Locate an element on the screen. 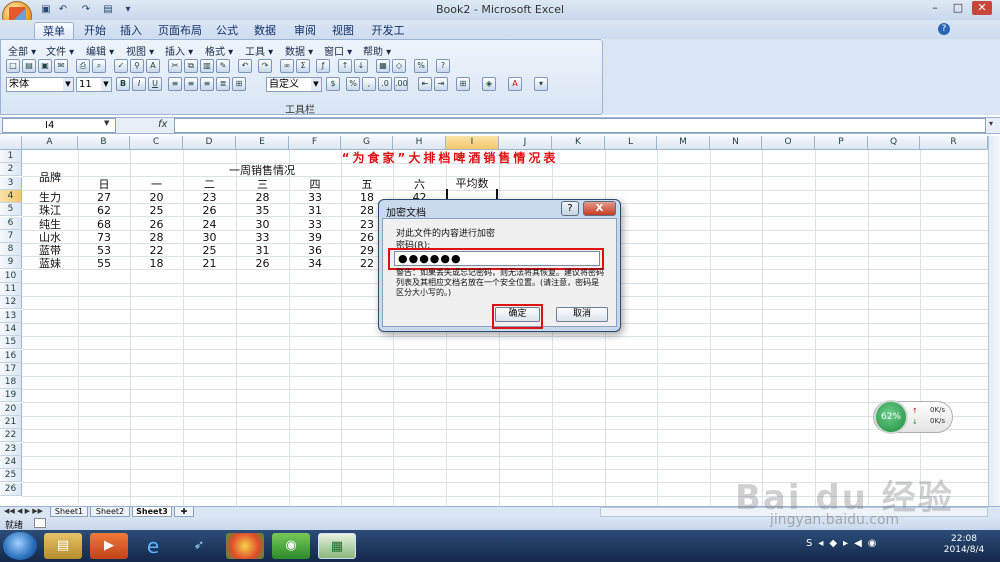  insert-sheet-icon: ✚ is located at coordinates (184, 512).